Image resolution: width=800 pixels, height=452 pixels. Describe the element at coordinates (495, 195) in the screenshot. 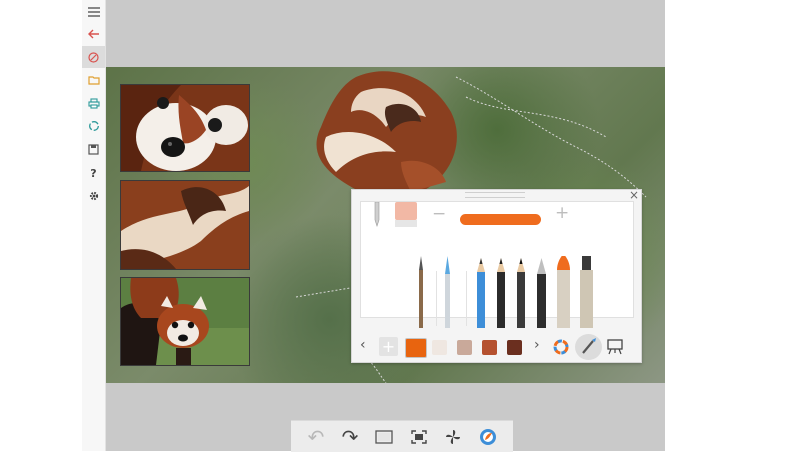

I see `panel-drag-handle` at that location.